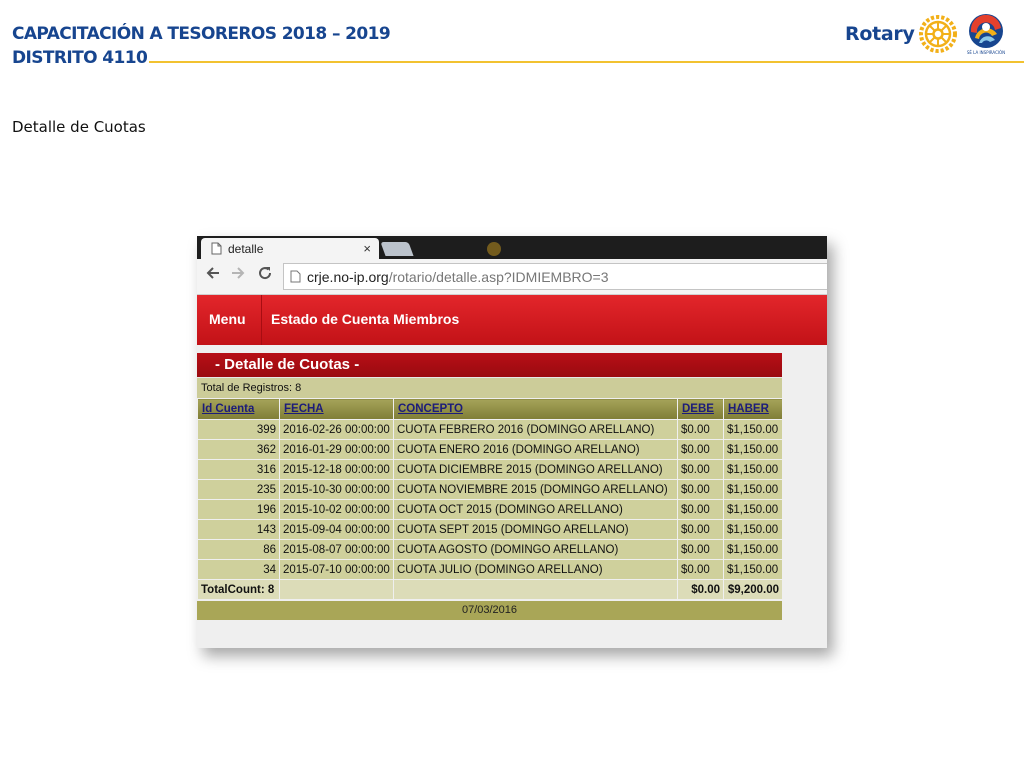 This screenshot has height=768, width=1024. I want to click on menu-separator, so click(261, 320).